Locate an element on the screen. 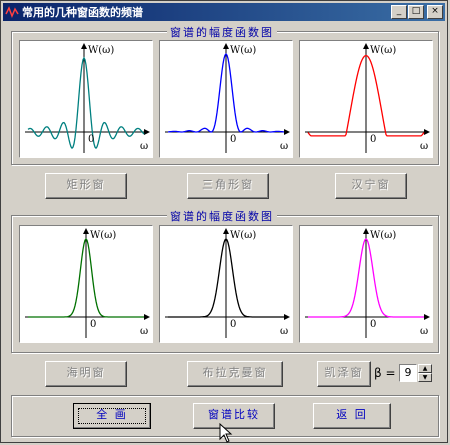  beta-label: β = is located at coordinates (385, 373).